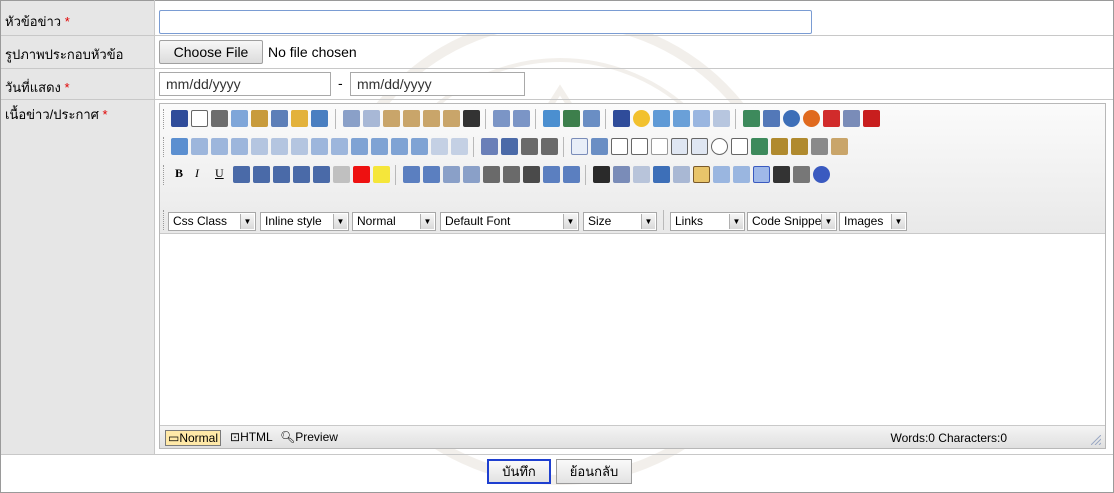 The image size is (1114, 493). What do you see at coordinates (411, 174) in the screenshot?
I see `ordered-list-icon` at bounding box center [411, 174].